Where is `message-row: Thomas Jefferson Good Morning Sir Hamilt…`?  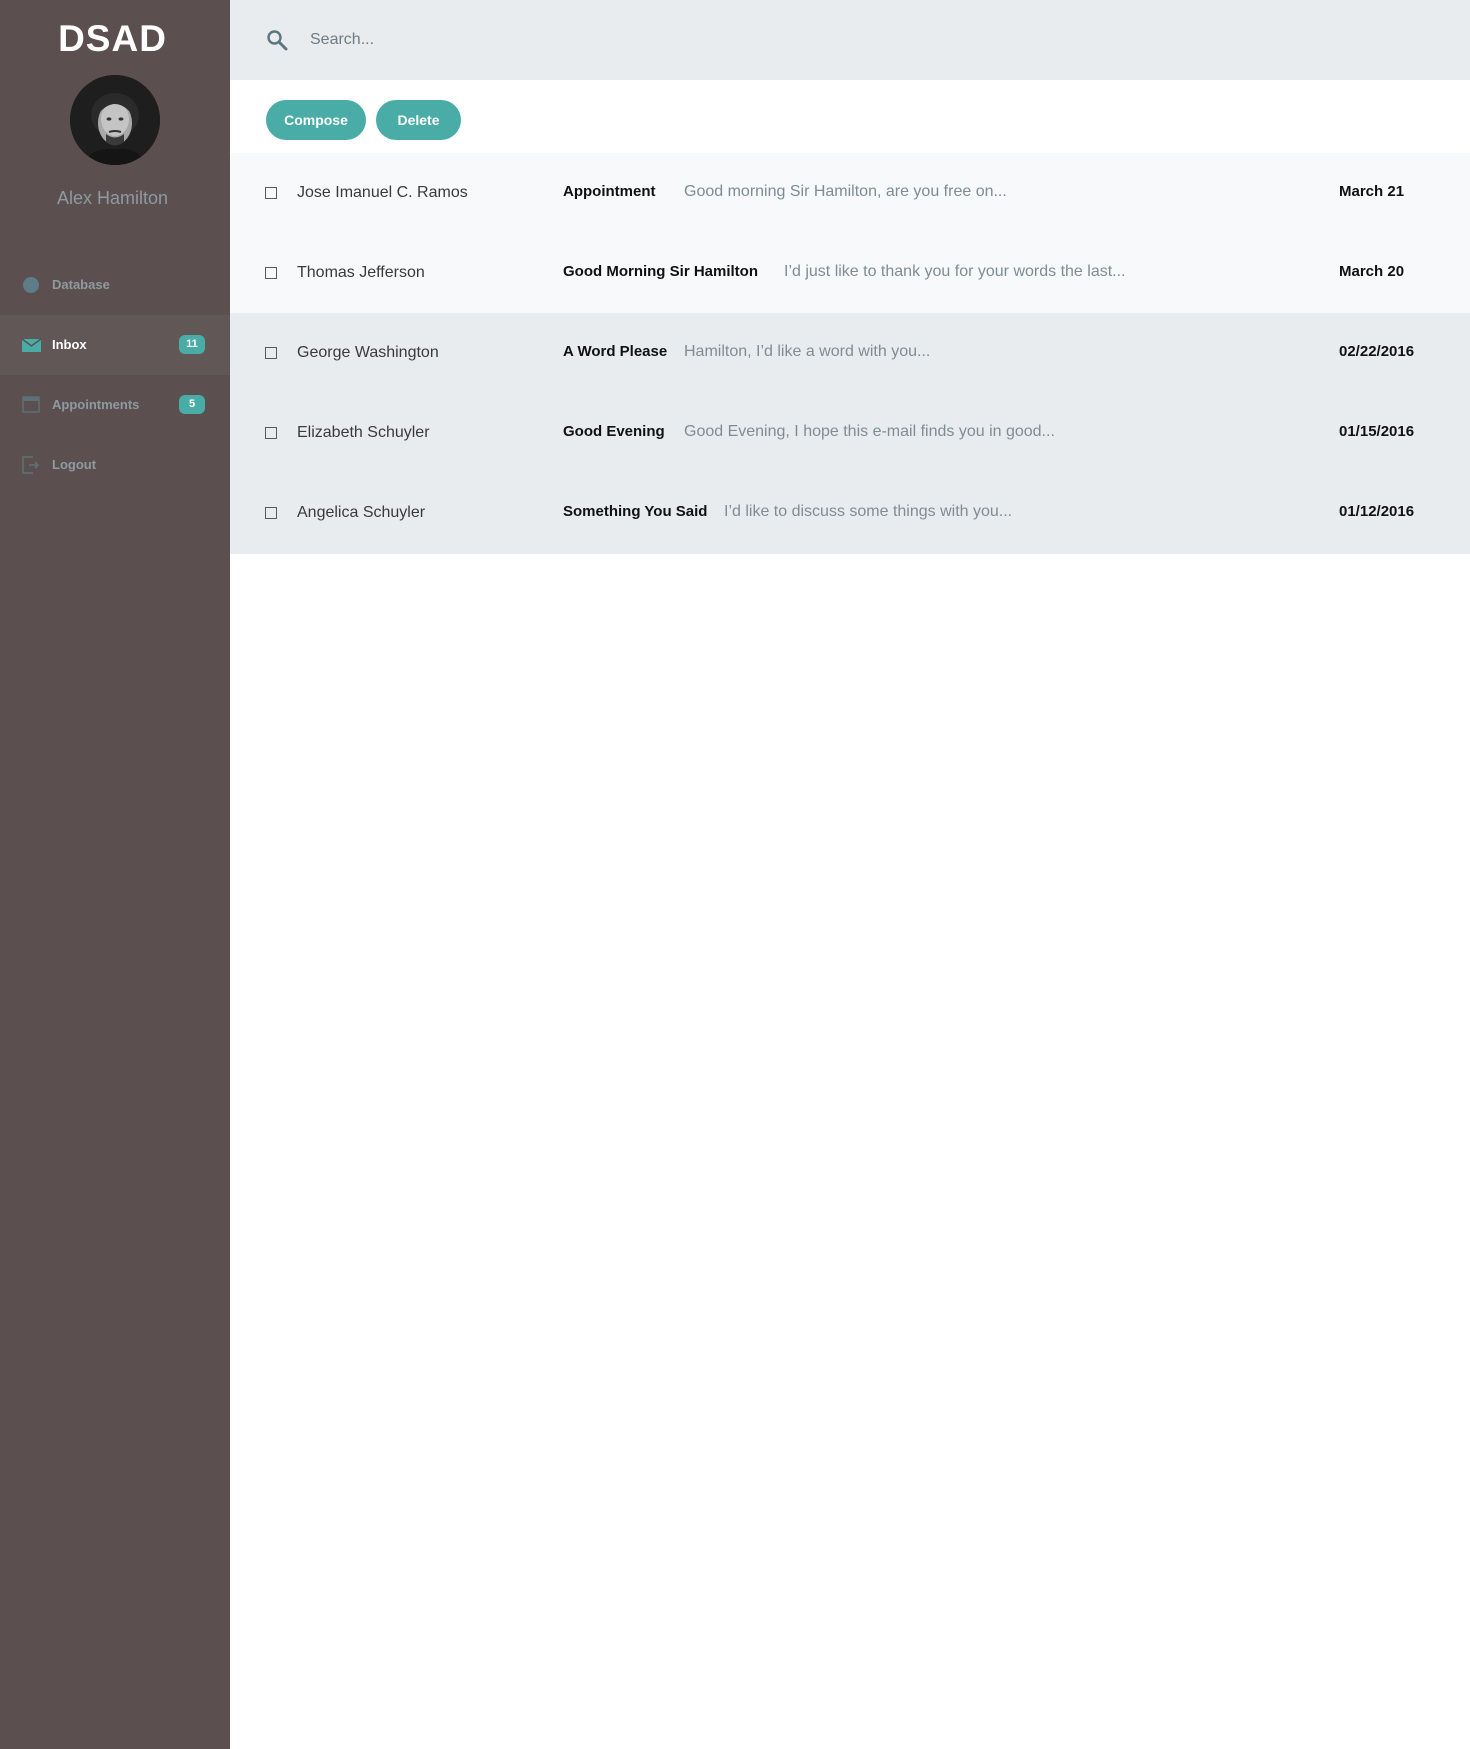 message-row: Thomas Jefferson Good Morning Sir Hamilt… is located at coordinates (850, 273).